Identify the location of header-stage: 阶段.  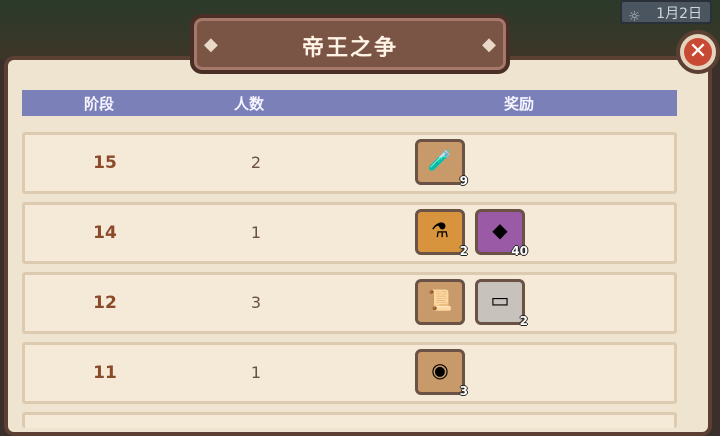
(99, 104).